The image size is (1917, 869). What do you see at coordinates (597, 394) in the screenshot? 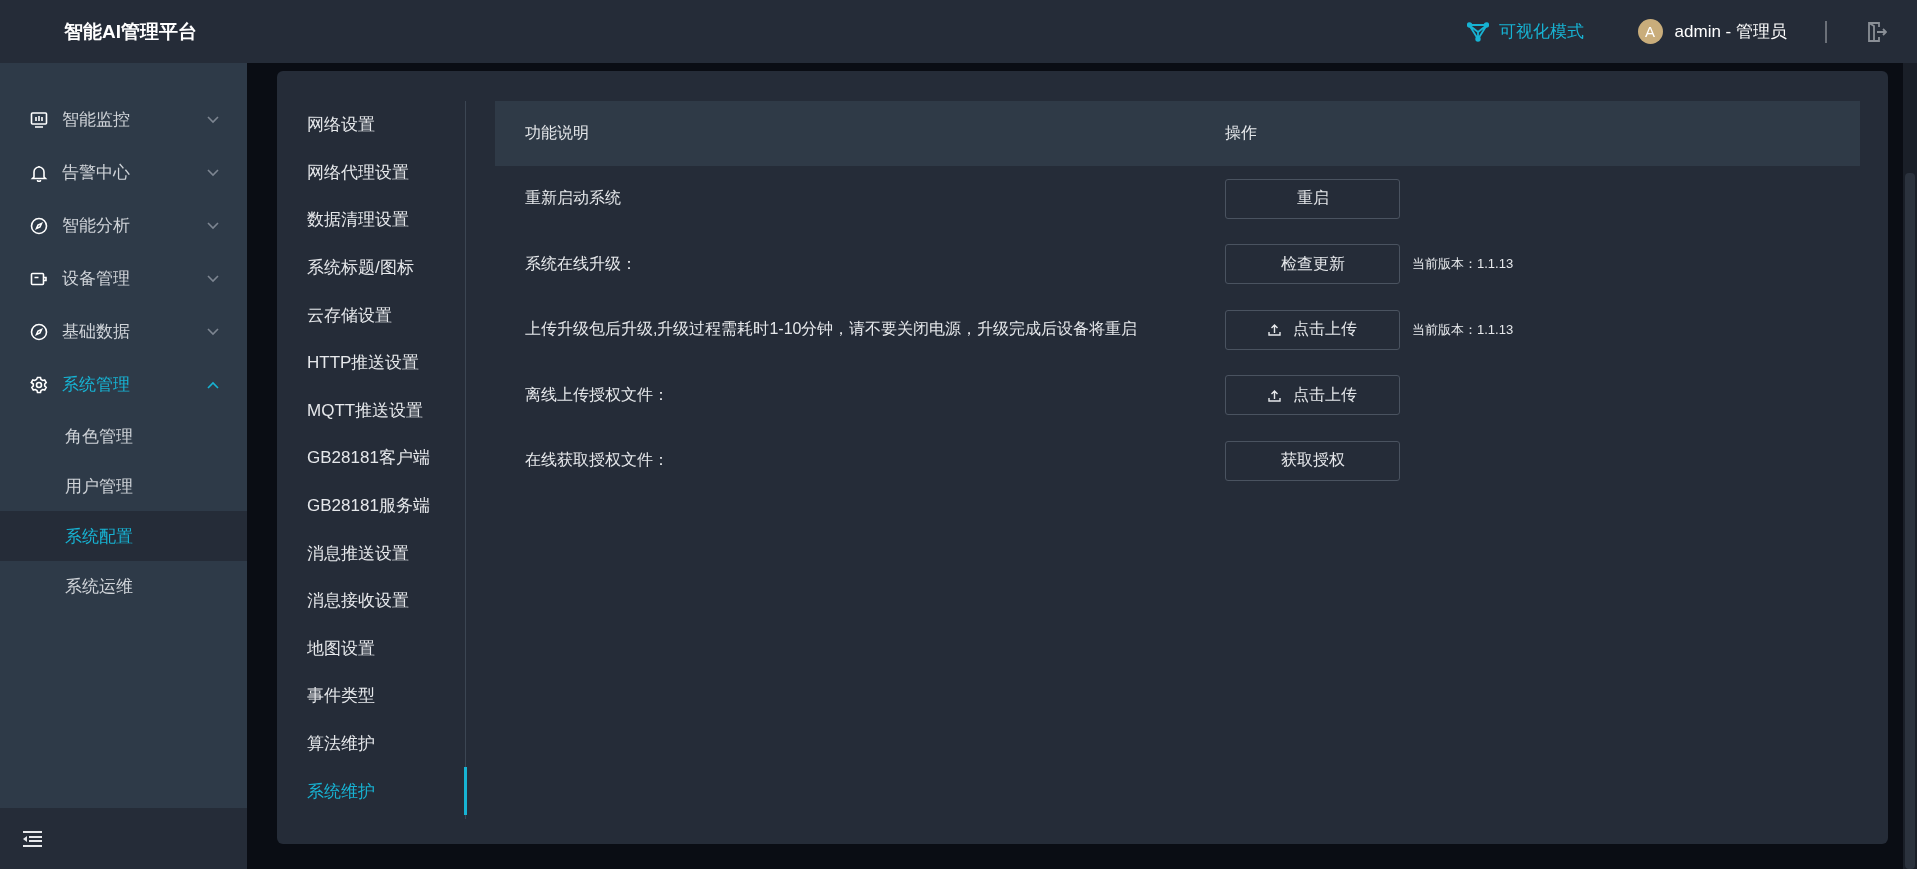
I see `table-cell-text: 离线上传授权文件：` at bounding box center [597, 394].